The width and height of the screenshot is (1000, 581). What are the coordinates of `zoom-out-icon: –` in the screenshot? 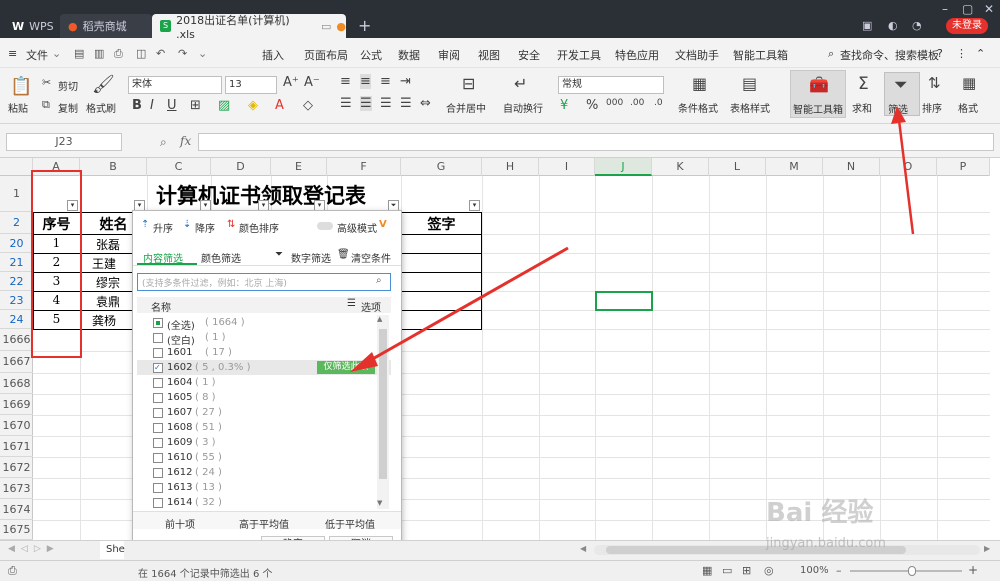 It's located at (839, 570).